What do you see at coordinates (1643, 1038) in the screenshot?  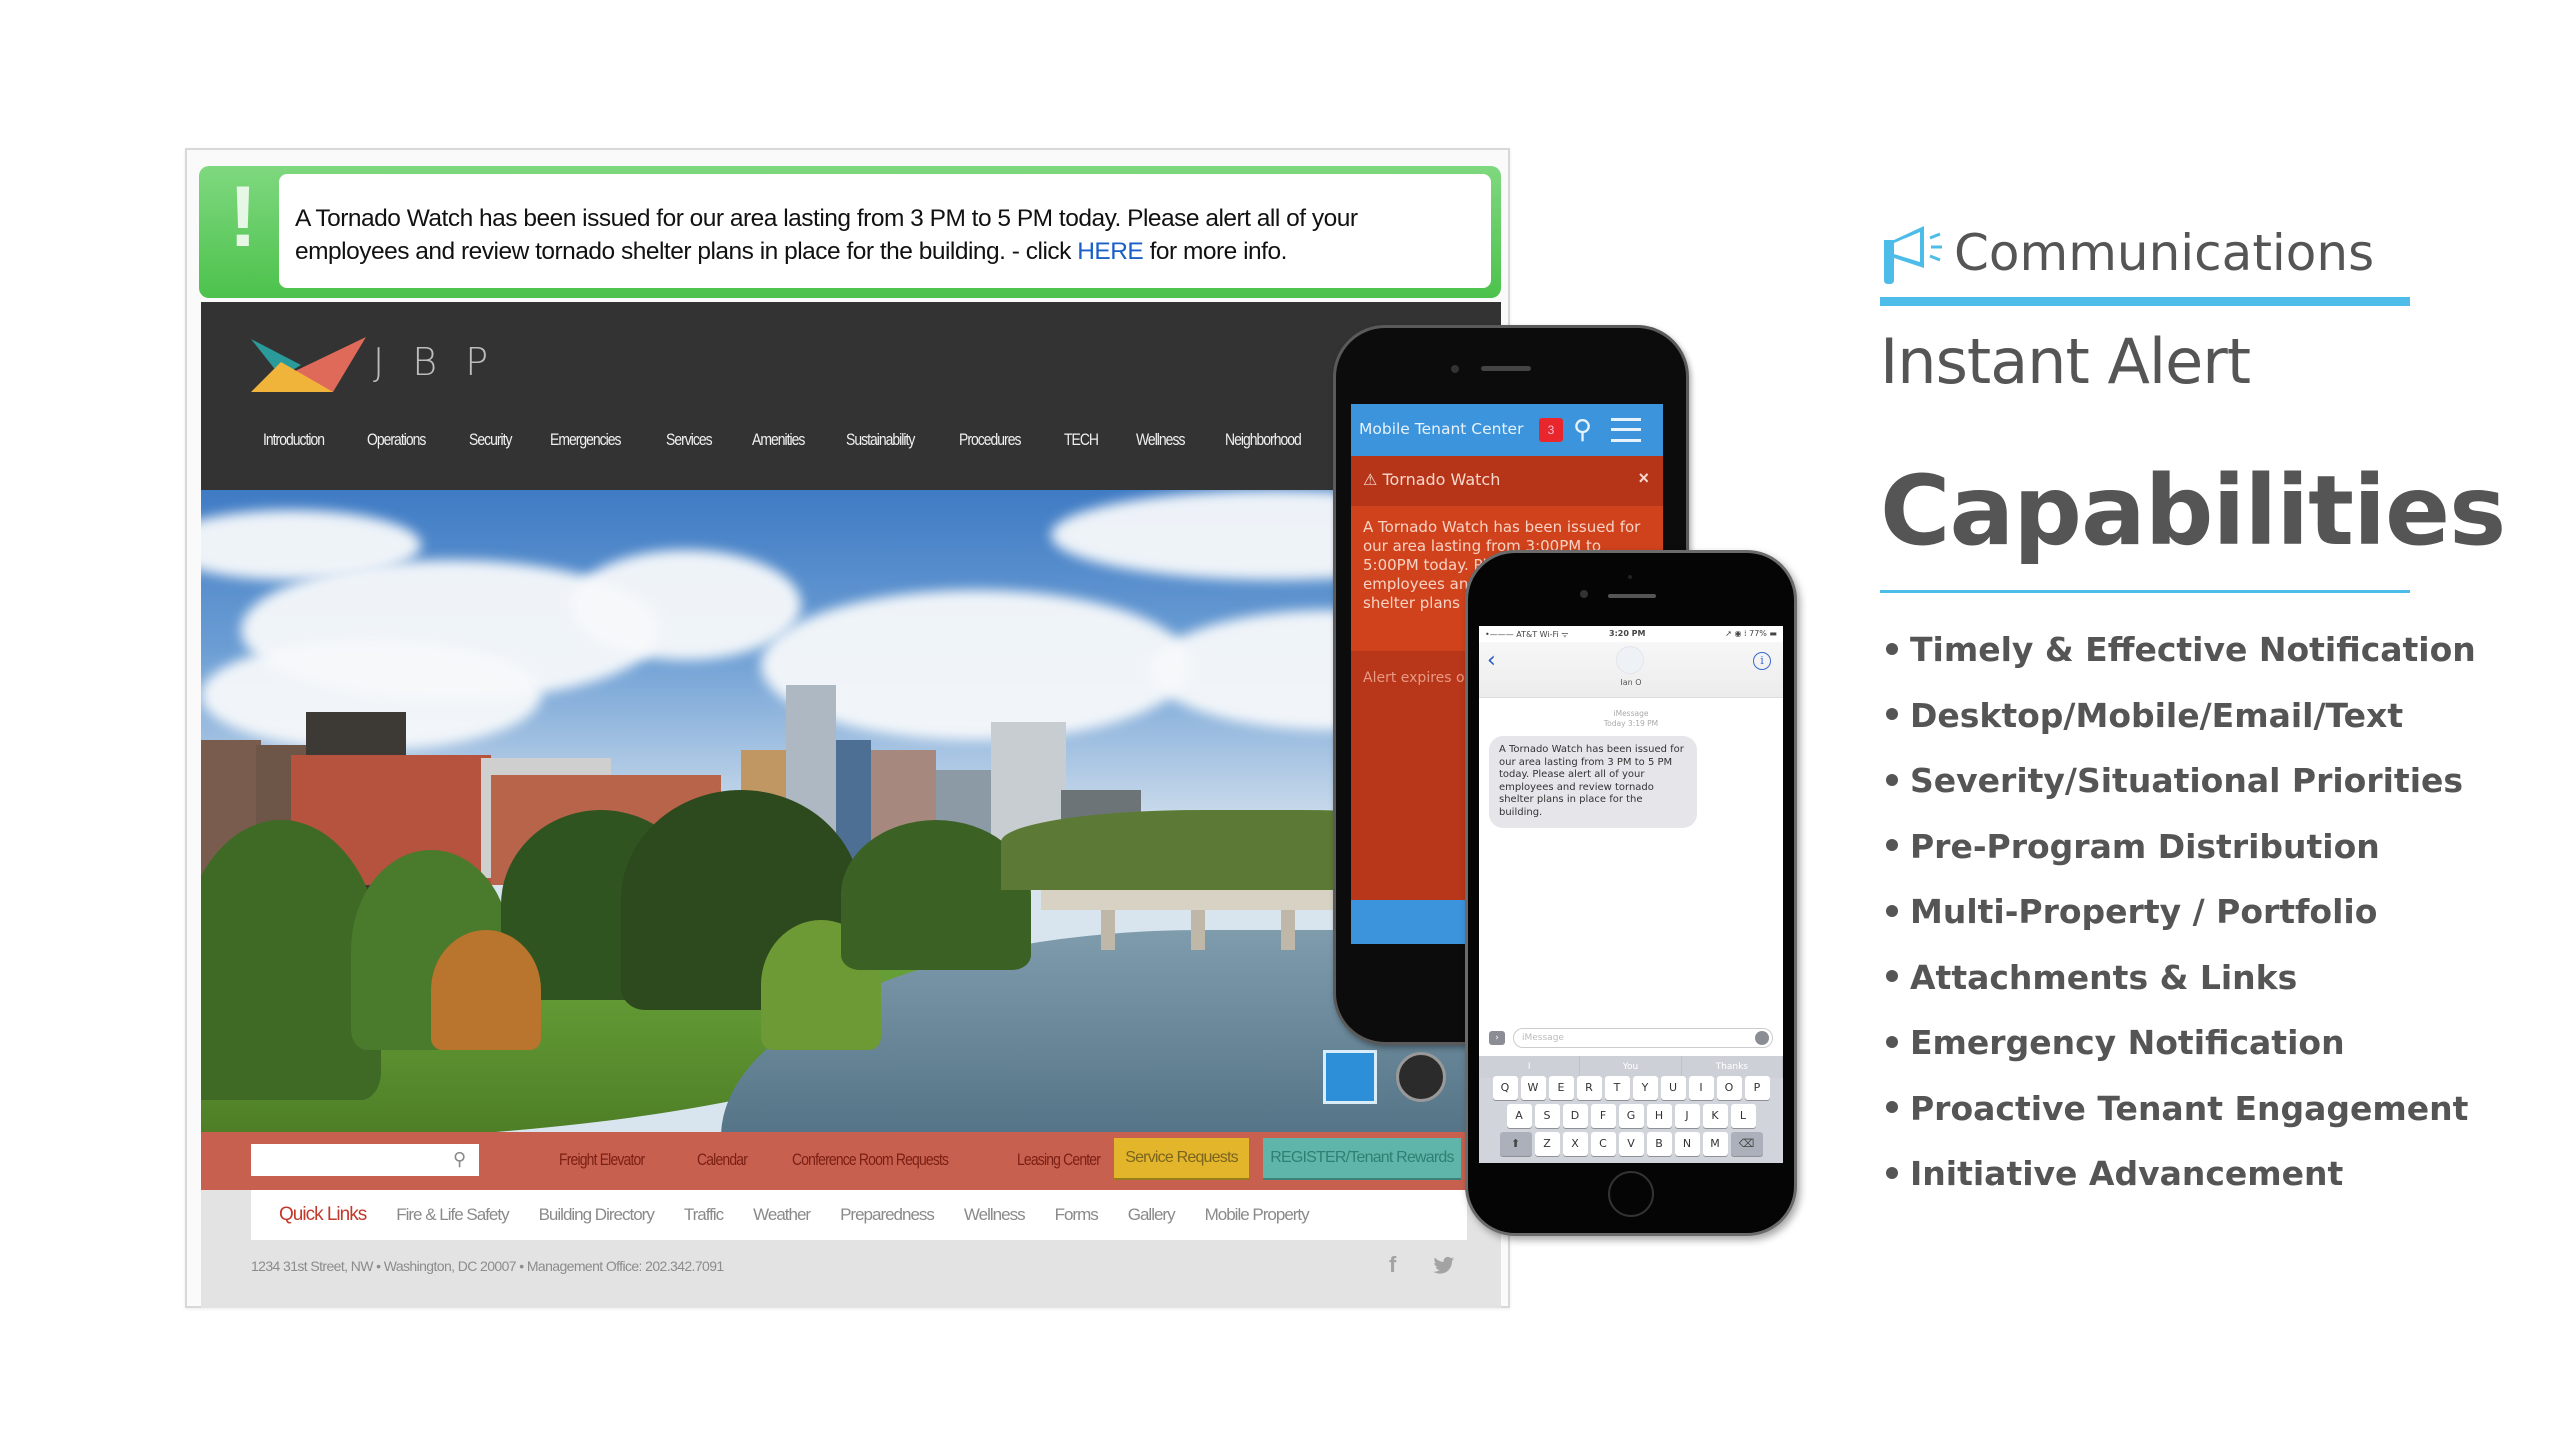 I see `message-input: iMessage` at bounding box center [1643, 1038].